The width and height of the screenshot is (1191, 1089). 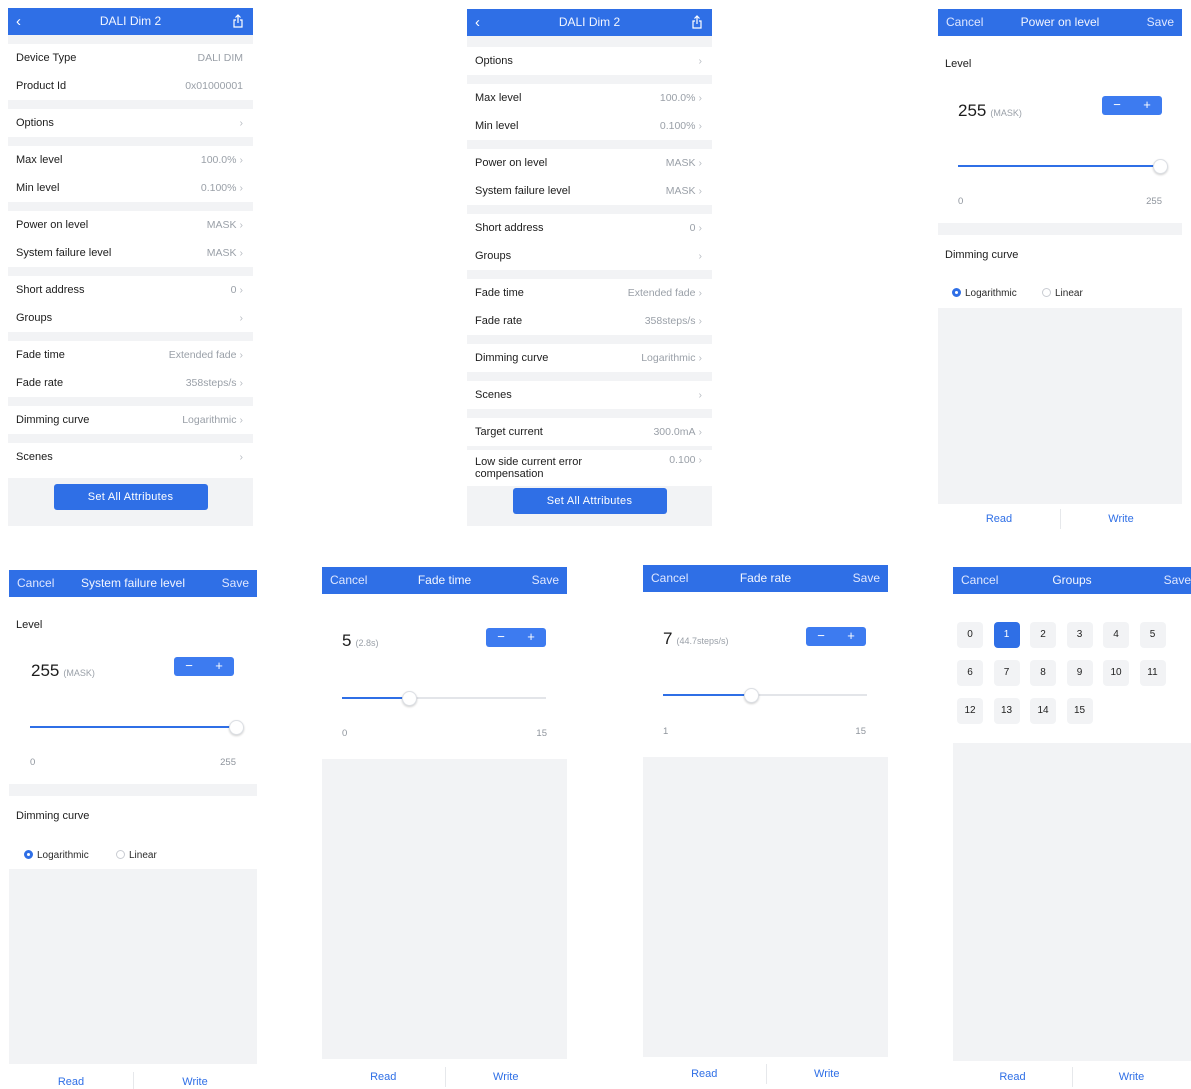 I want to click on row-value-text: Extended fade, so click(x=661, y=293).